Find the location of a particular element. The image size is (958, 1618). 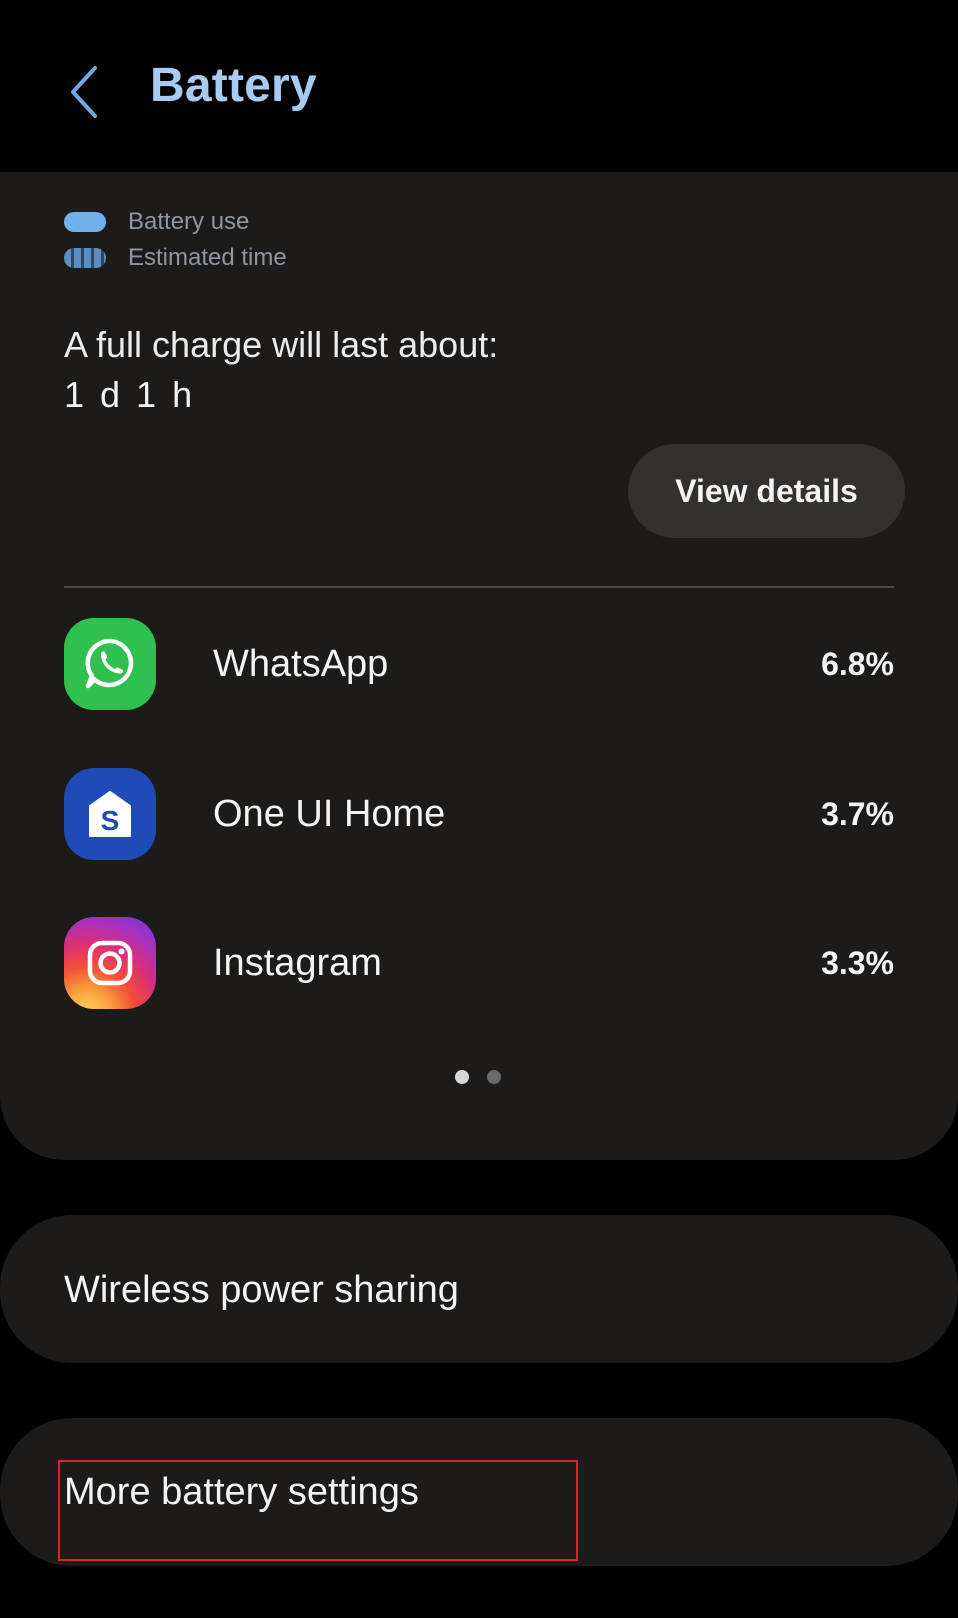

app-name: WhatsApp is located at coordinates (301, 663).